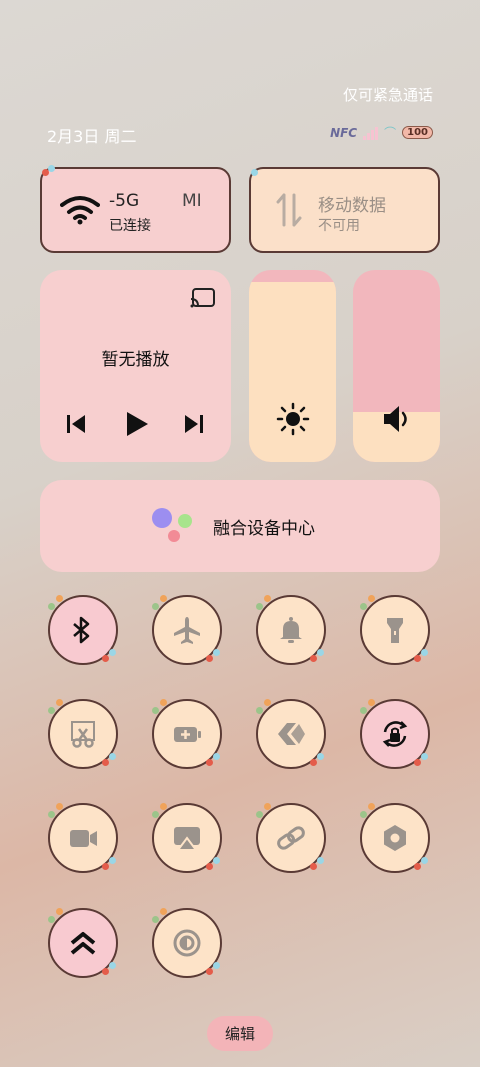  What do you see at coordinates (194, 424) in the screenshot?
I see `next-button` at bounding box center [194, 424].